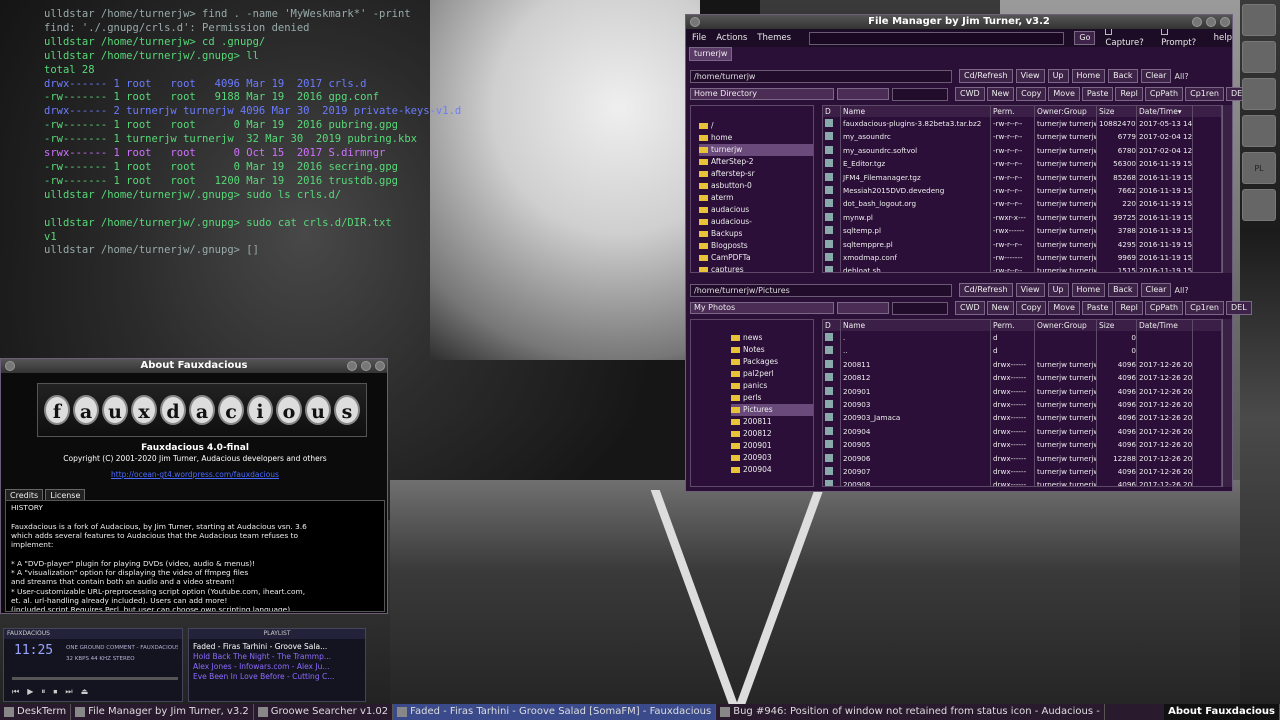 This screenshot has width=1280, height=720. Describe the element at coordinates (1259, 168) in the screenshot. I see `pl-icon: PL` at that location.